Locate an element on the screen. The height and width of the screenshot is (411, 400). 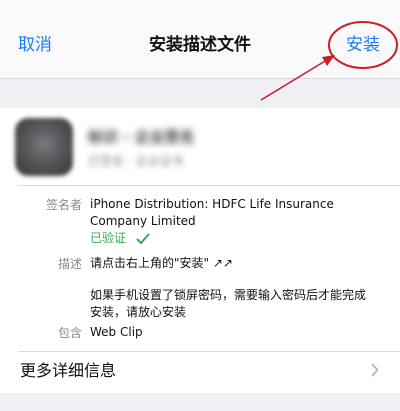
page-title: 安装描述文件 is located at coordinates (200, 45).